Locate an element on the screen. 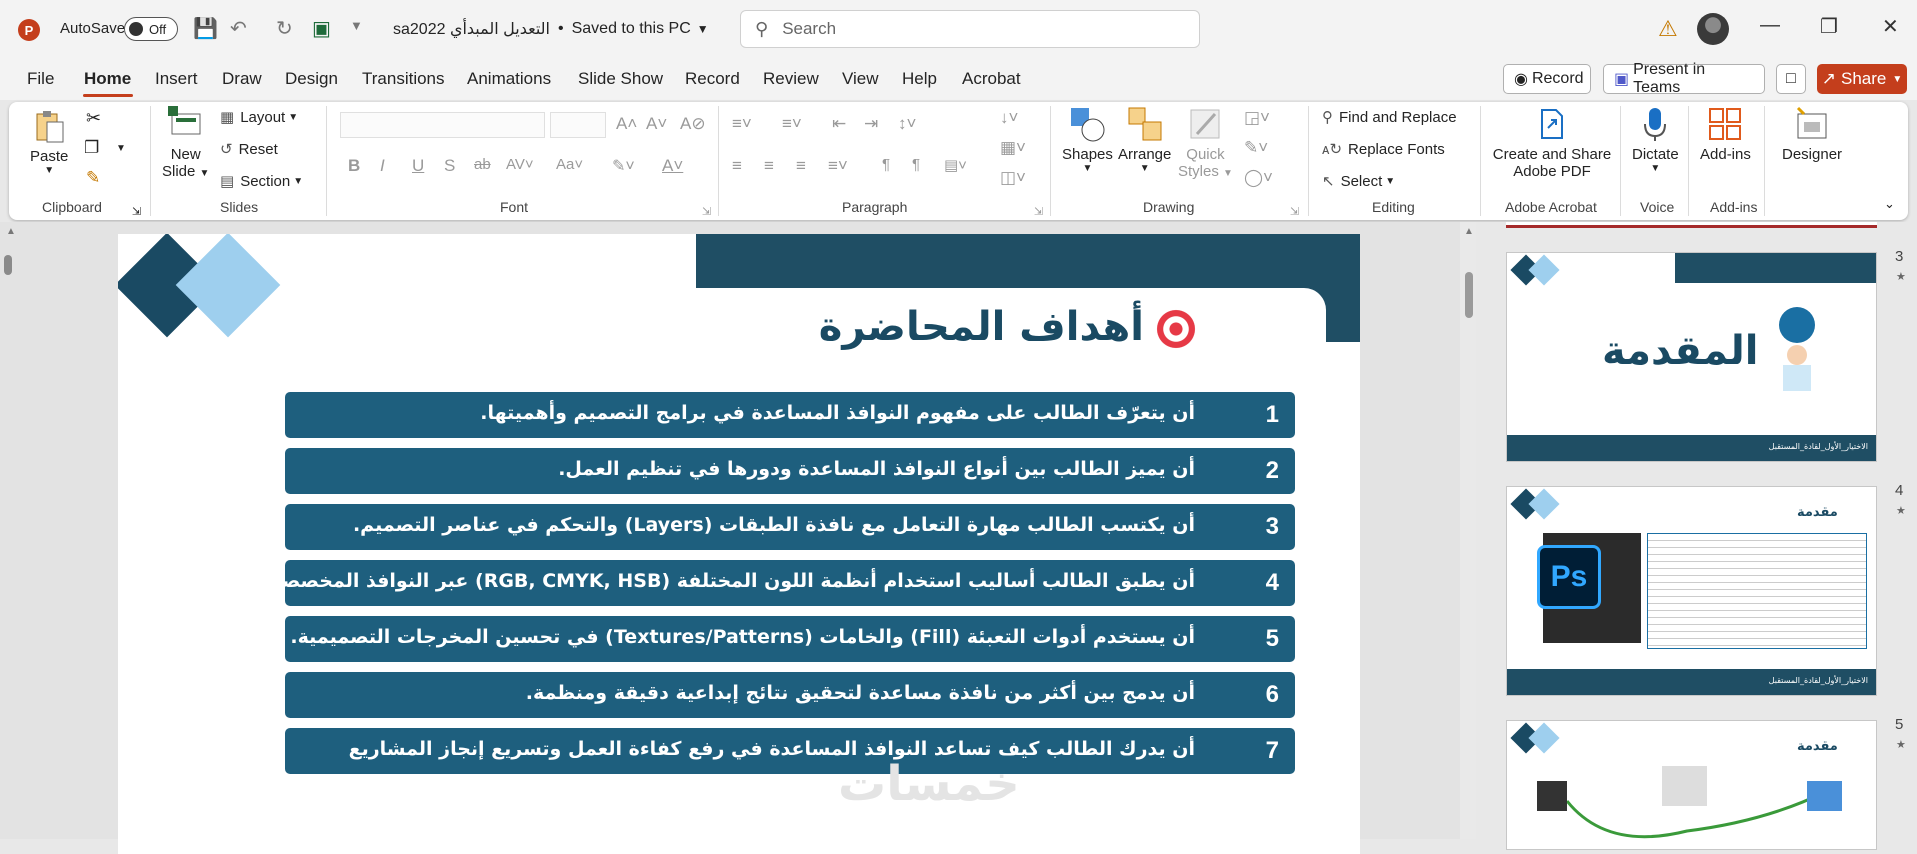  align-right-icon: ≡ is located at coordinates (801, 166).